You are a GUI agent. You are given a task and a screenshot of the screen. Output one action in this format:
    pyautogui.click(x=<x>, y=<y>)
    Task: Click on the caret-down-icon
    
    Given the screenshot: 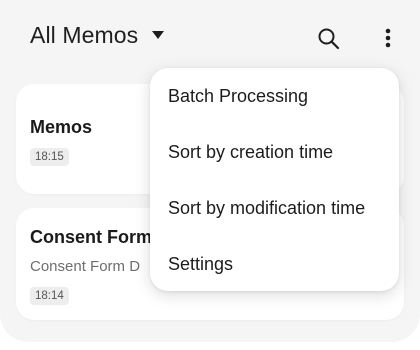 What is the action you would take?
    pyautogui.click(x=158, y=35)
    